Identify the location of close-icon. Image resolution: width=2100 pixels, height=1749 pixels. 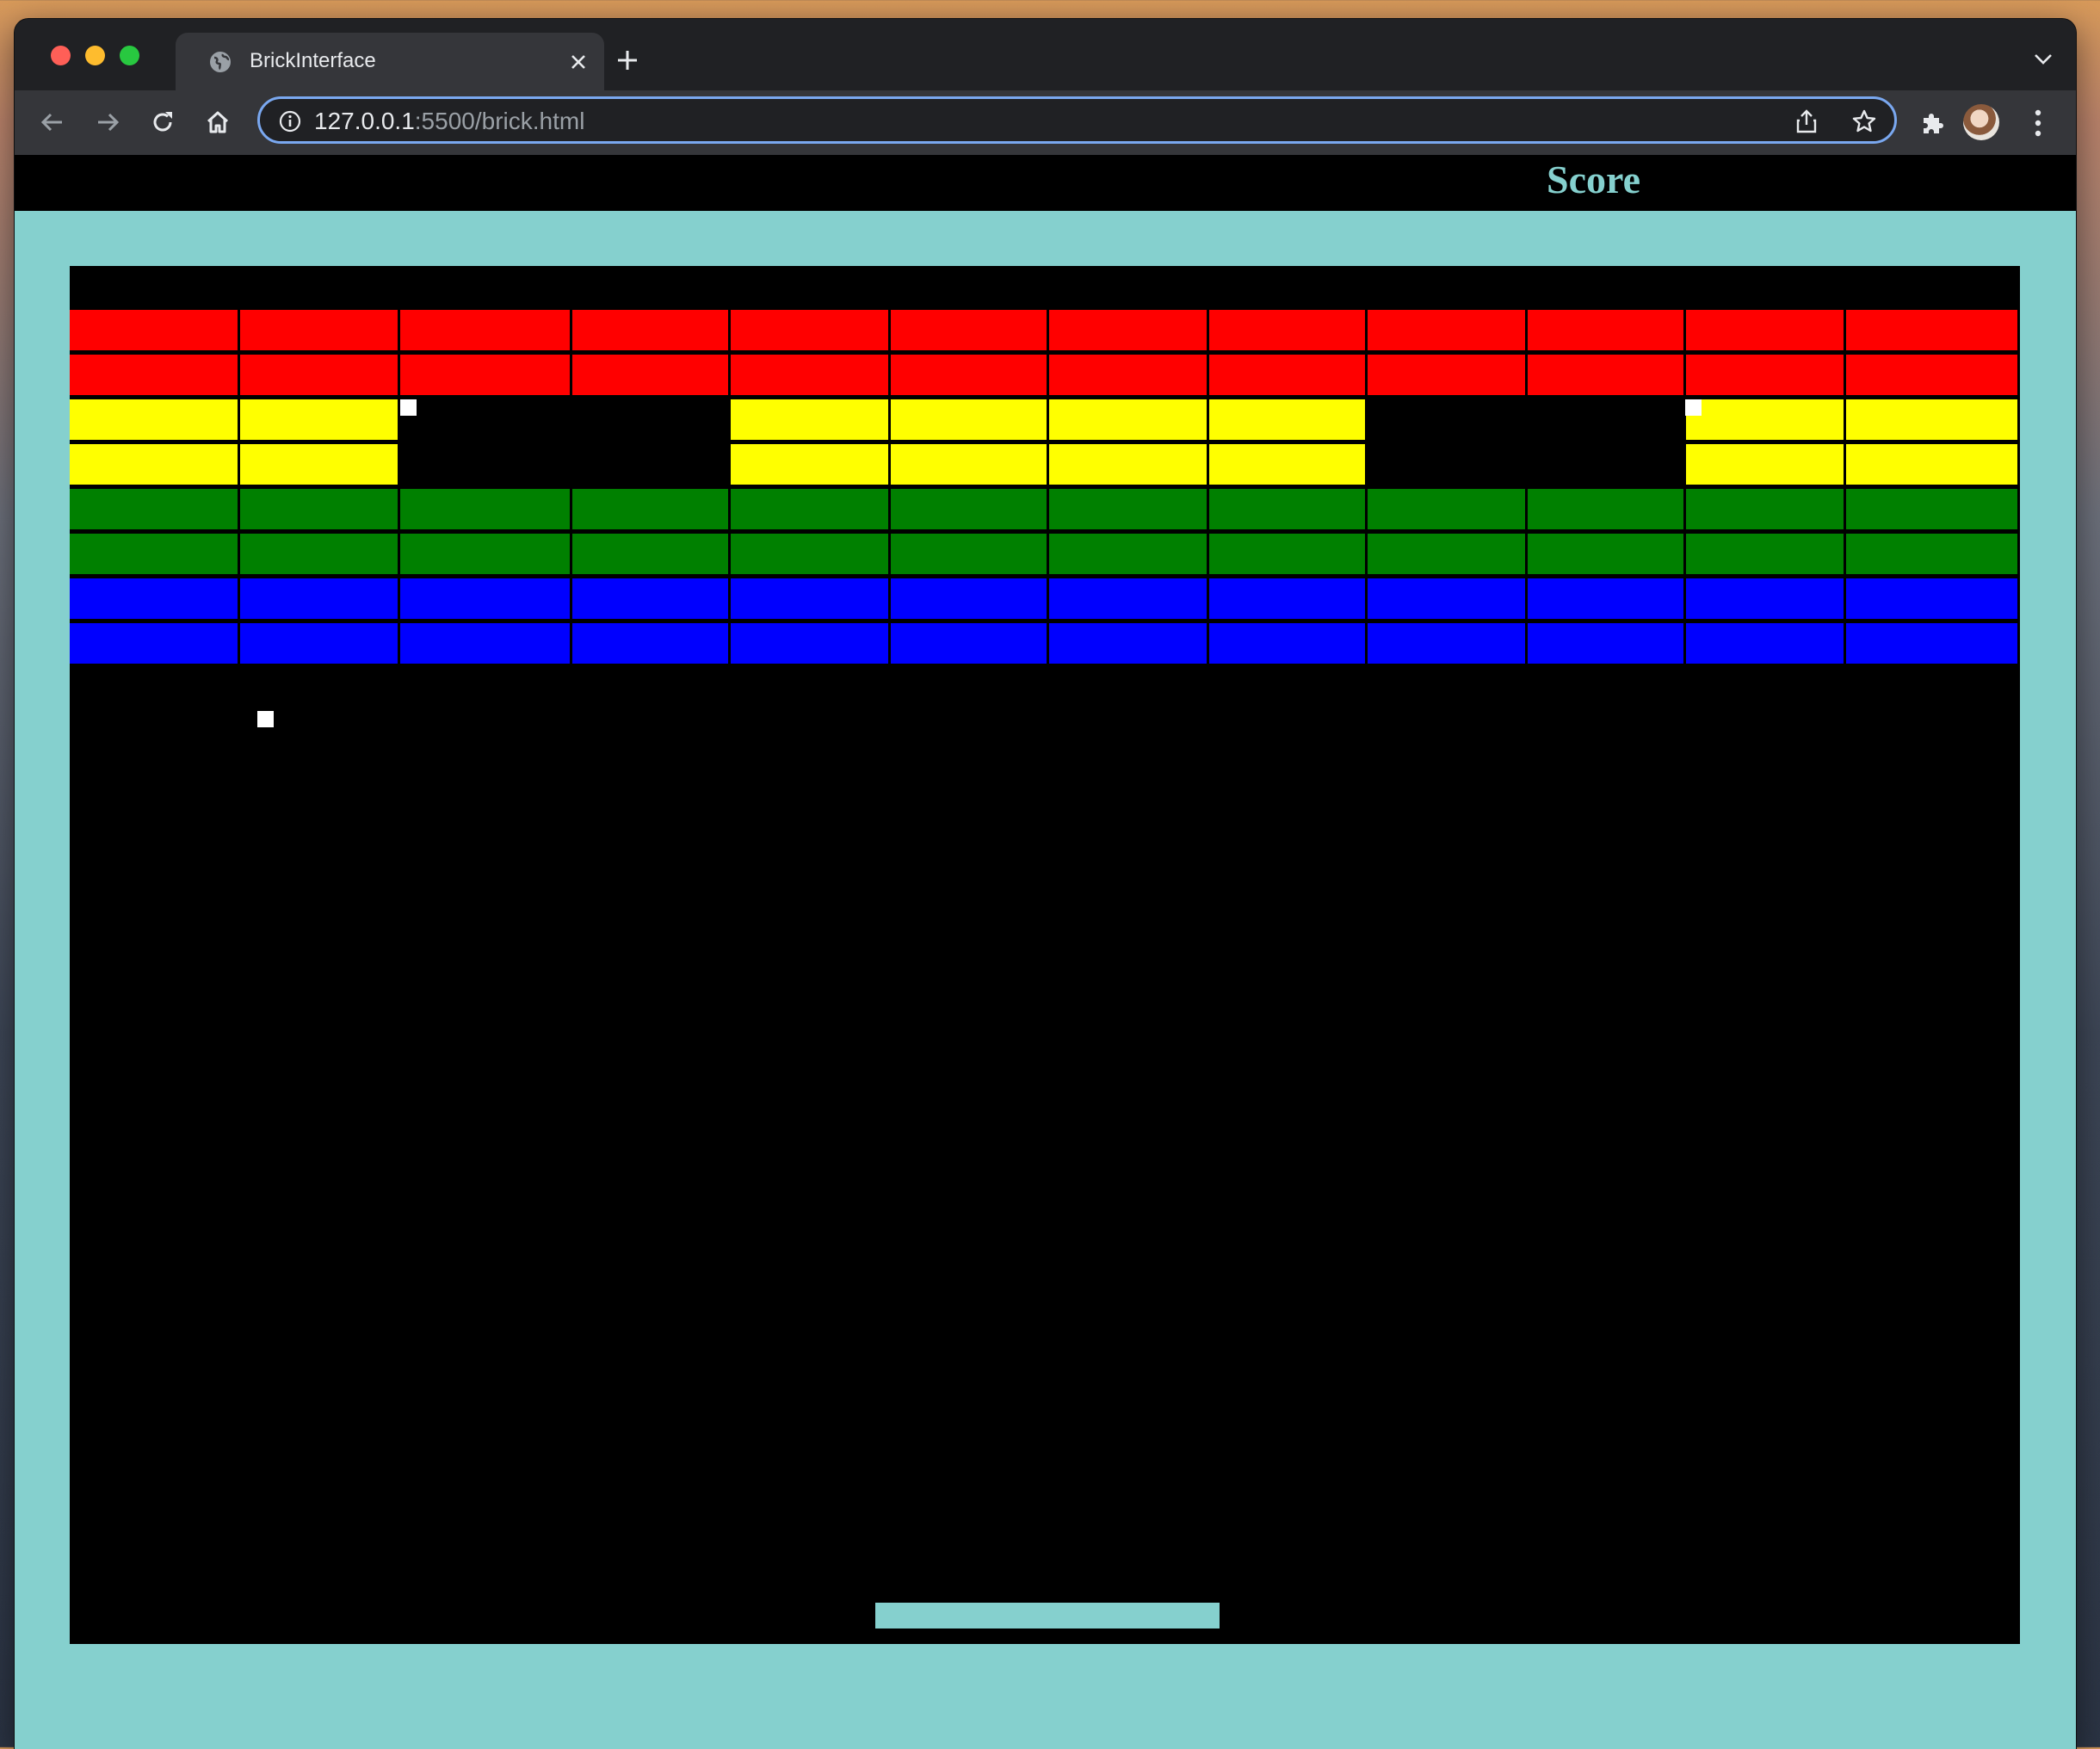
(578, 62).